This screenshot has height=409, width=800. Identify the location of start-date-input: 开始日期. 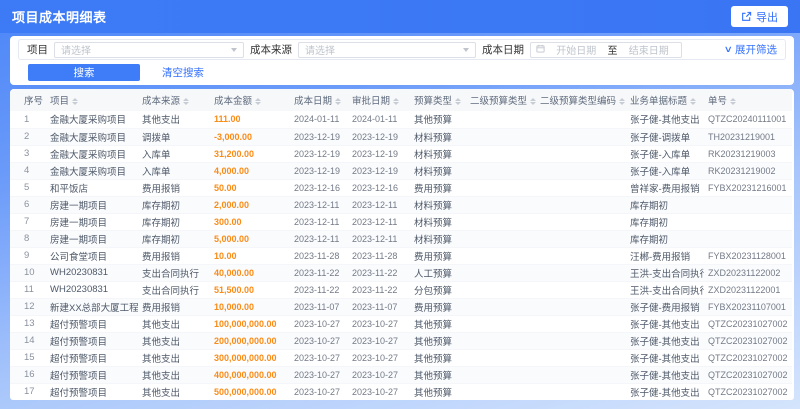
(576, 49).